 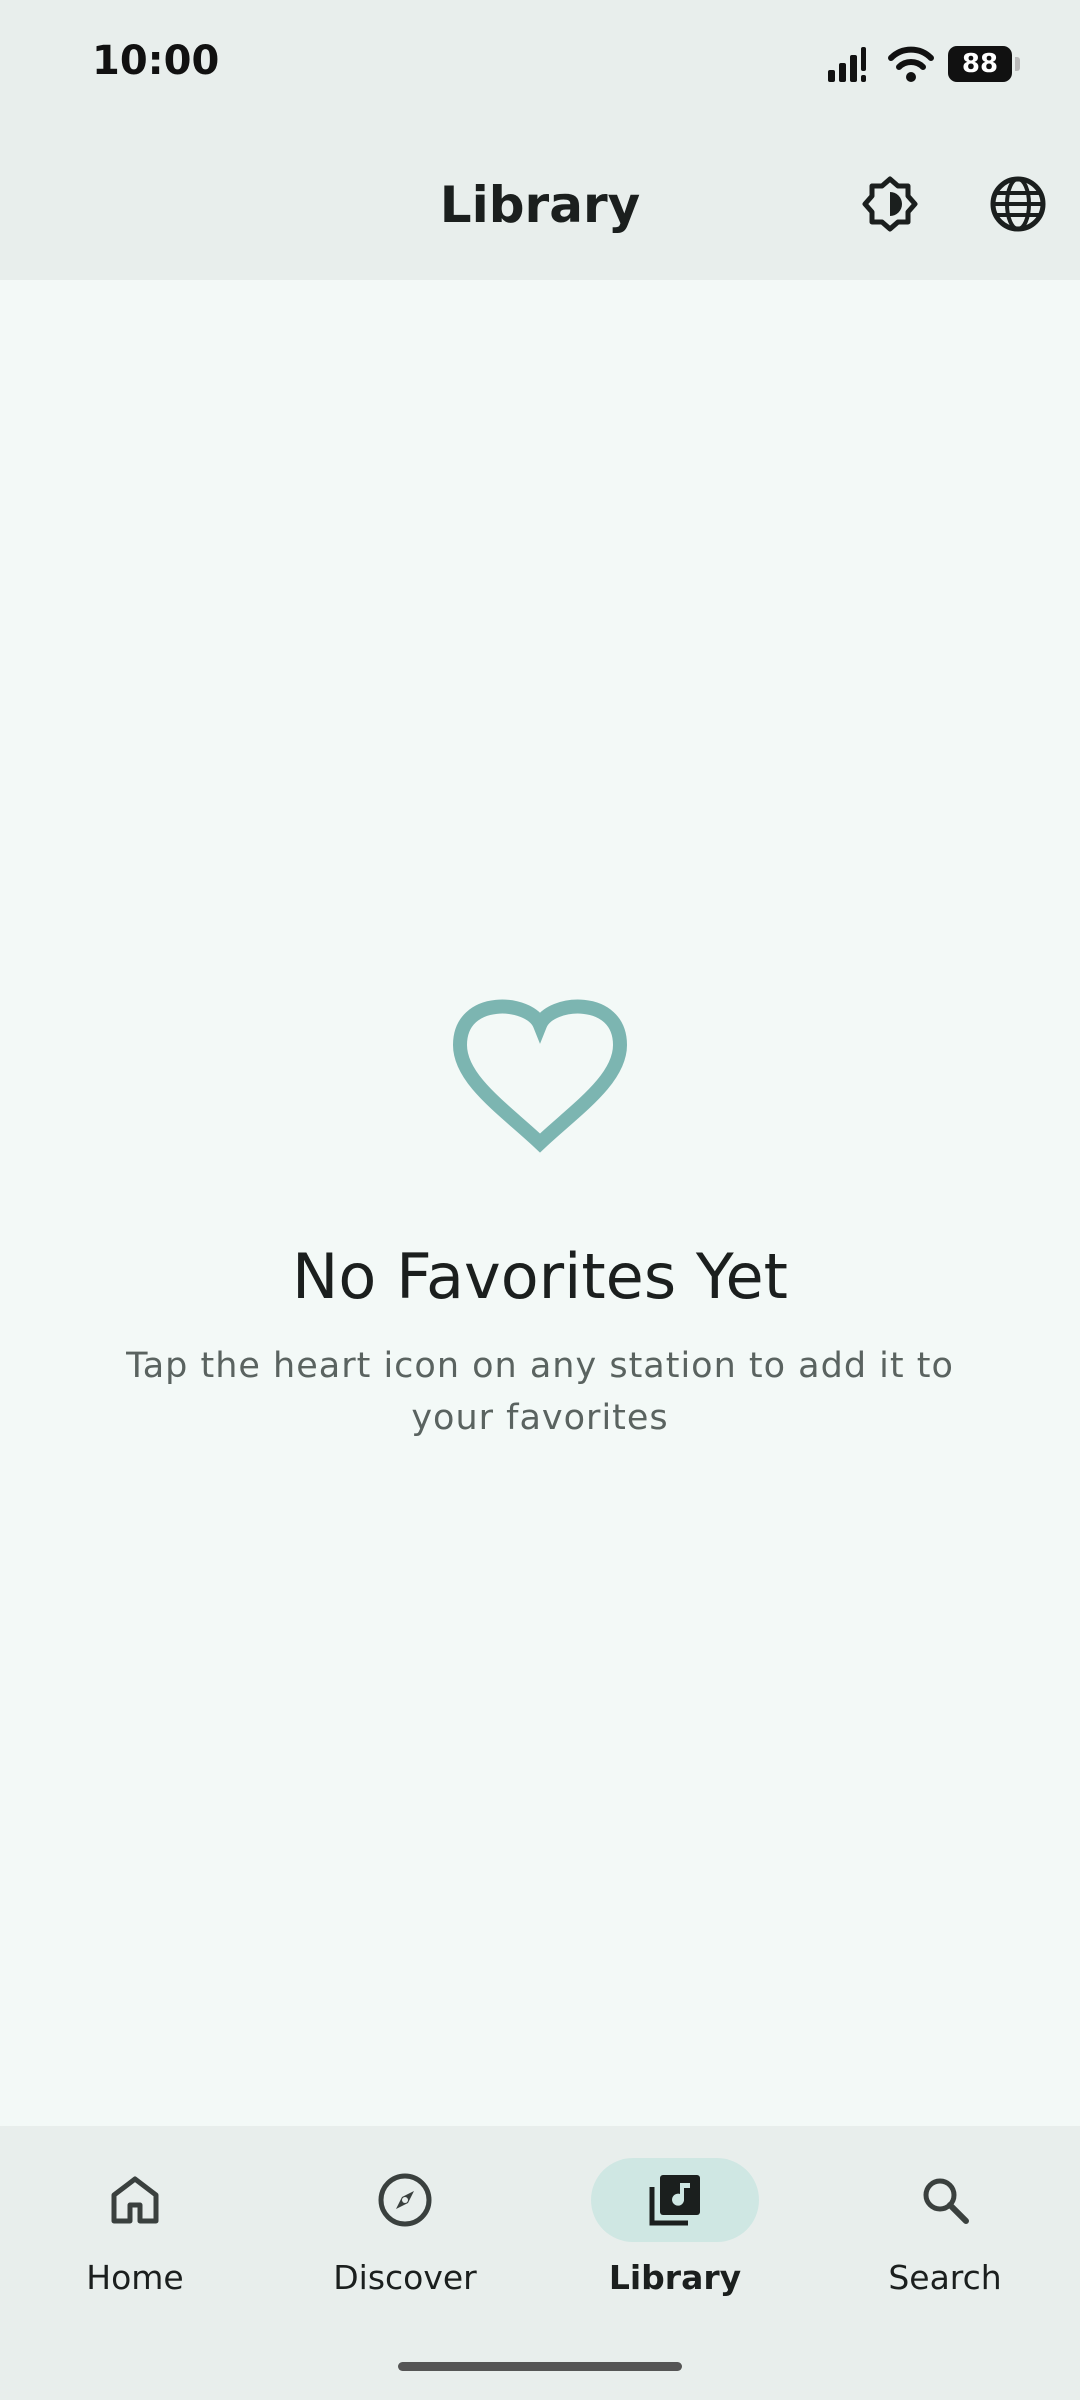 I want to click on nav-label-discover: Discover, so click(x=405, y=2277).